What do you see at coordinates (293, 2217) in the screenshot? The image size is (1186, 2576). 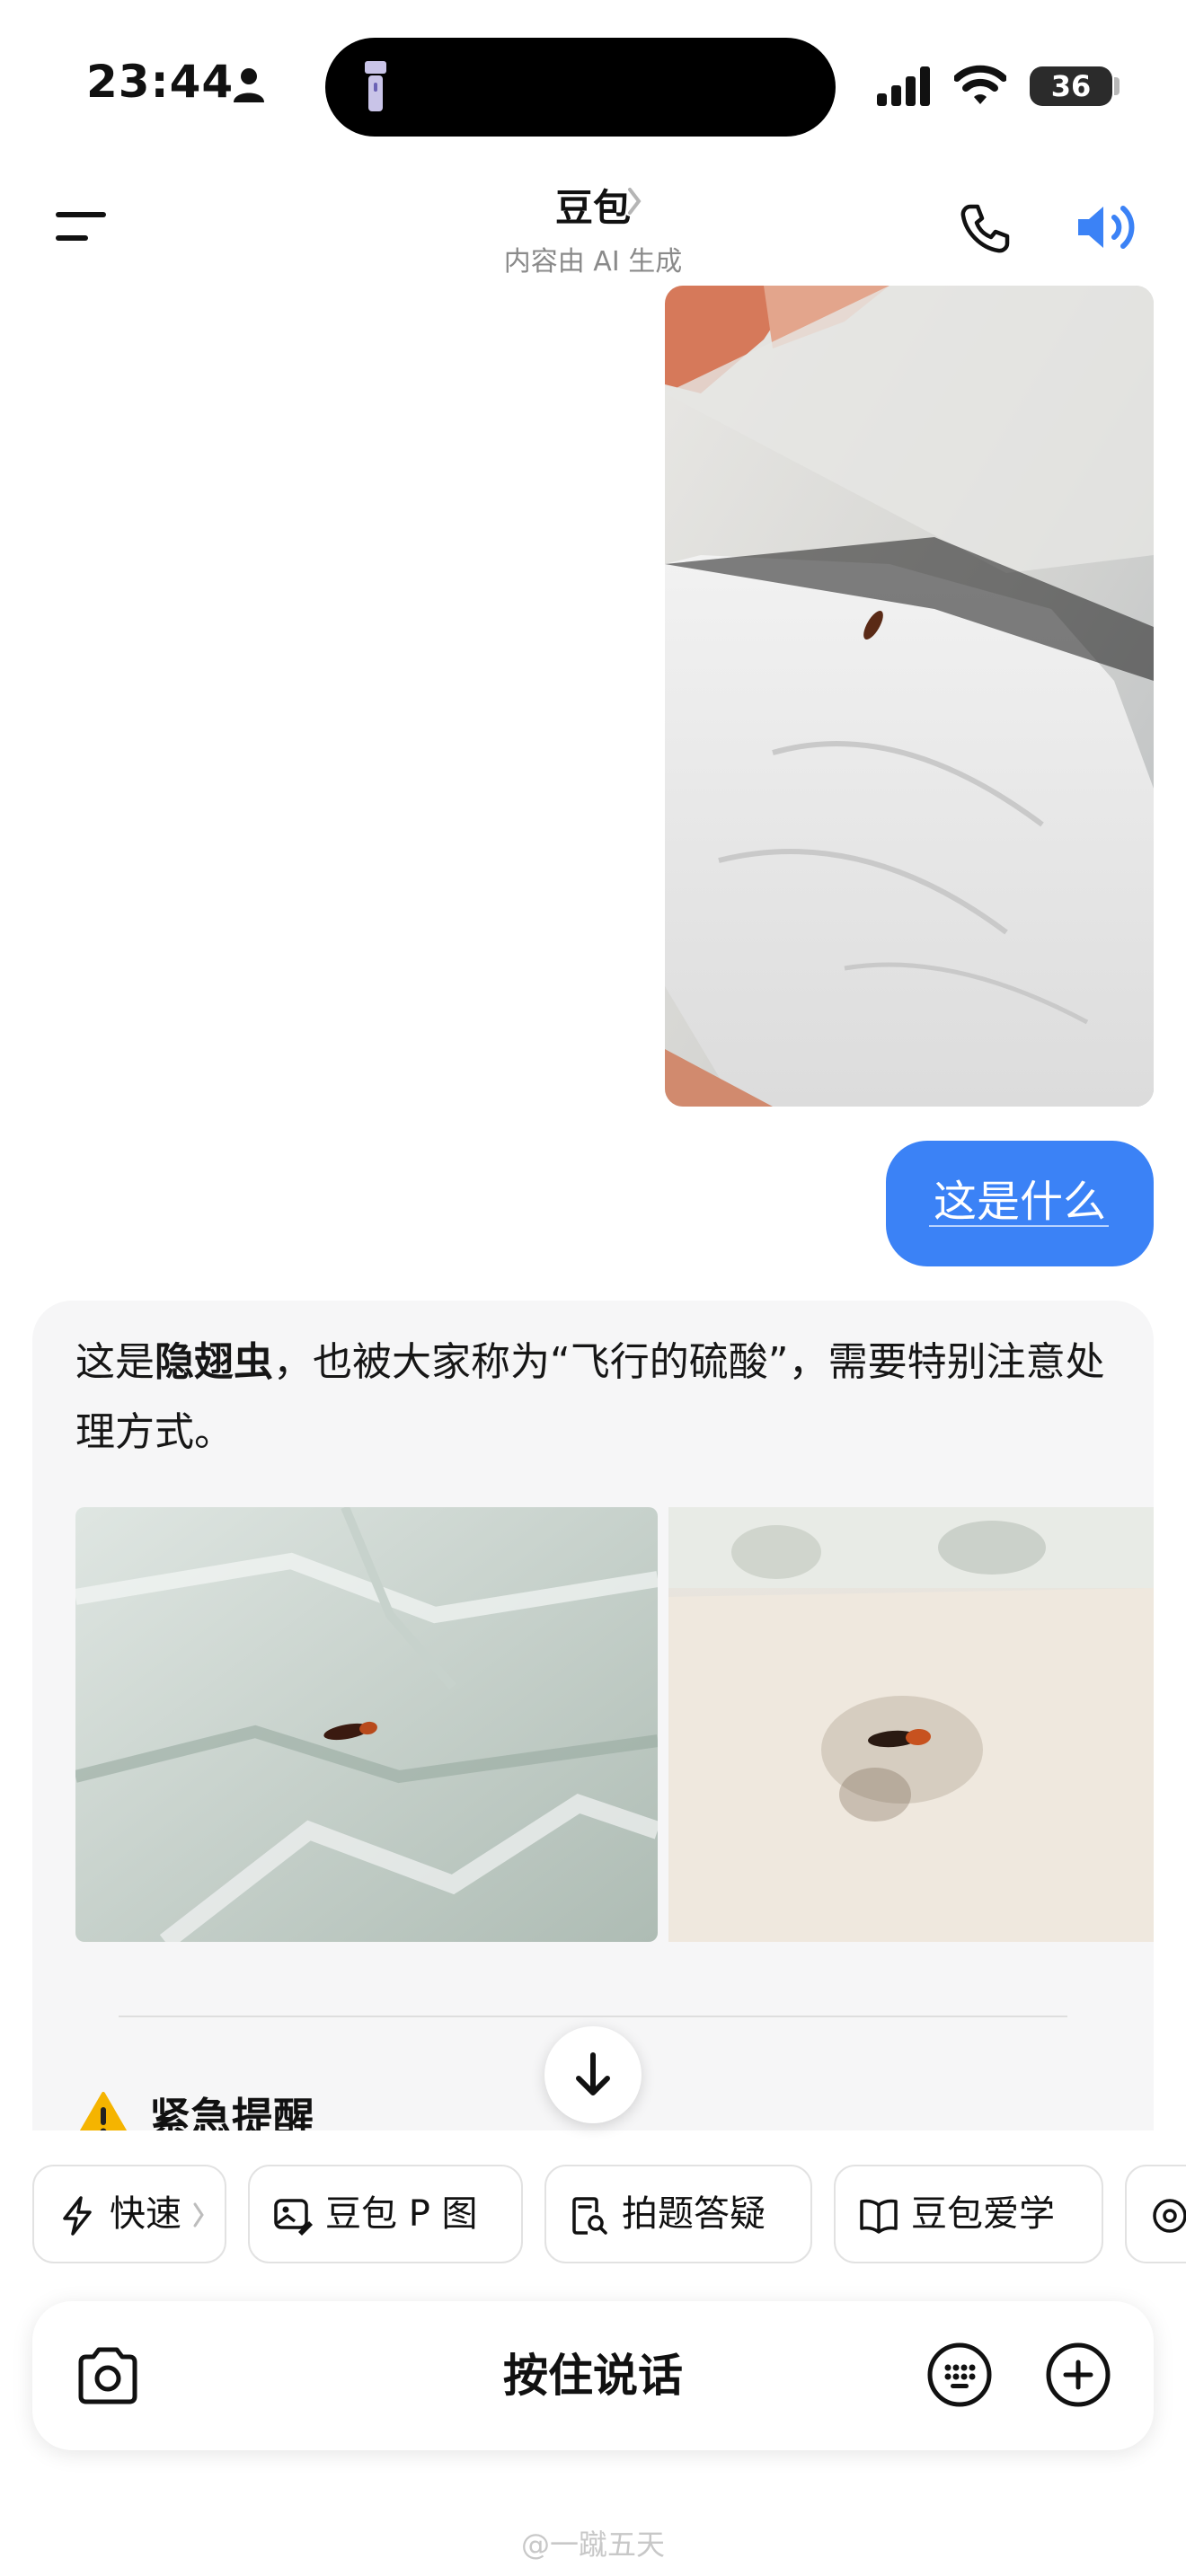 I see `image-edit-icon` at bounding box center [293, 2217].